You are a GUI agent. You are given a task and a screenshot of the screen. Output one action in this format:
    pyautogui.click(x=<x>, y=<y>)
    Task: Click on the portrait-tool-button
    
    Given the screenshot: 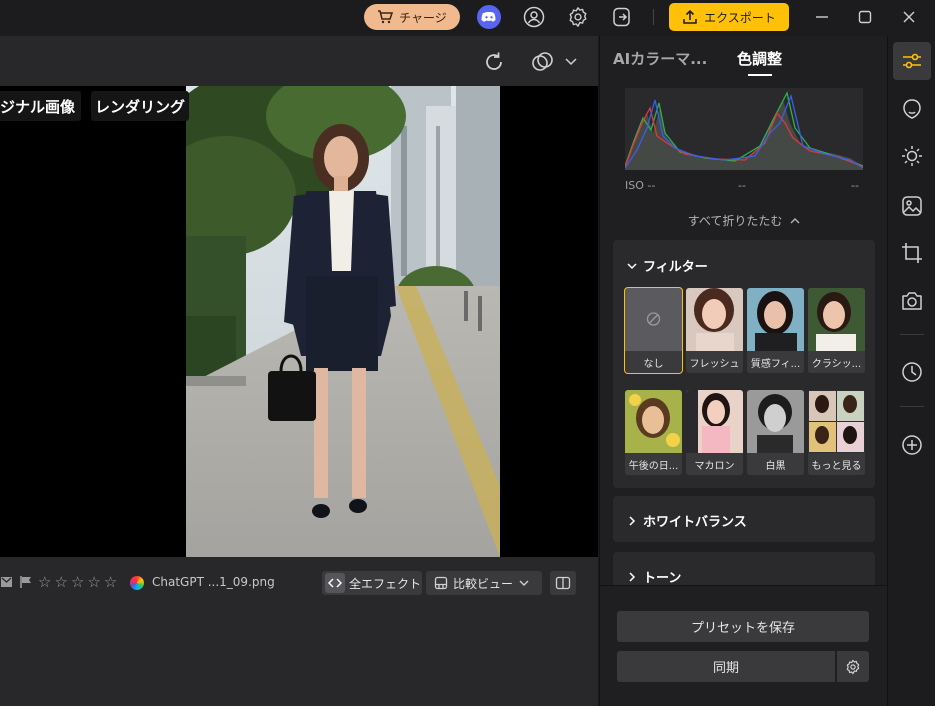 What is the action you would take?
    pyautogui.click(x=912, y=109)
    